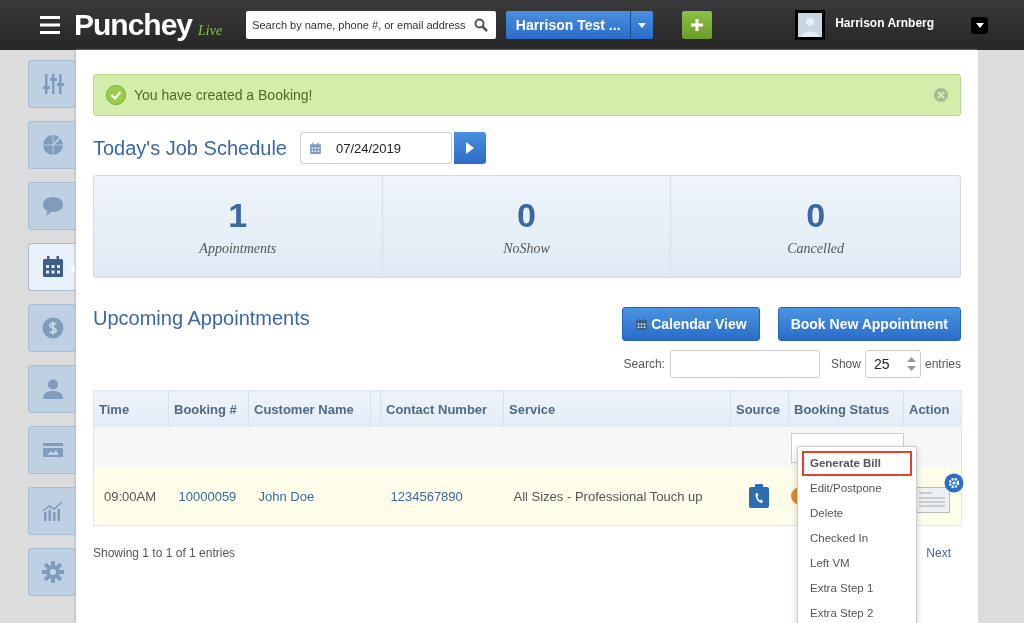 The height and width of the screenshot is (623, 1024). Describe the element at coordinates (608, 496) in the screenshot. I see `table-cell: All Sizes - Professional Touch up` at that location.